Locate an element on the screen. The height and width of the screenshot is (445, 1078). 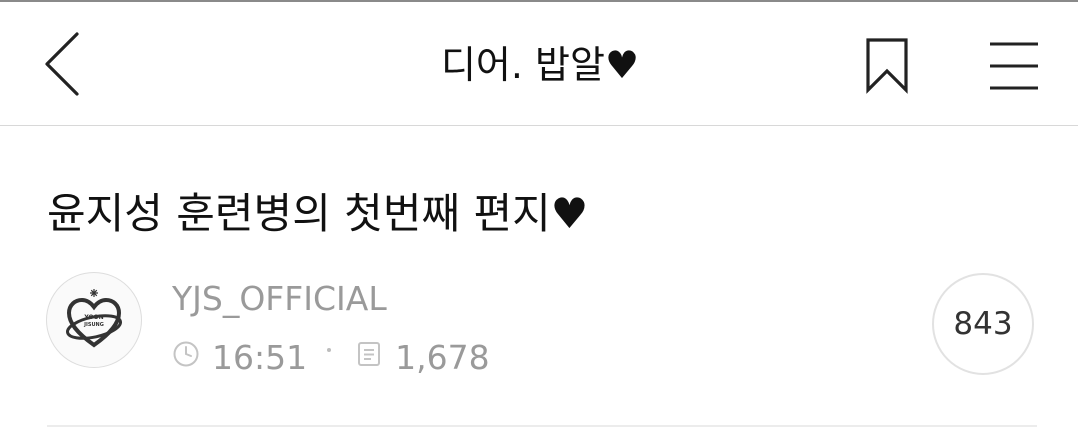
bookmark-icon is located at coordinates (887, 66).